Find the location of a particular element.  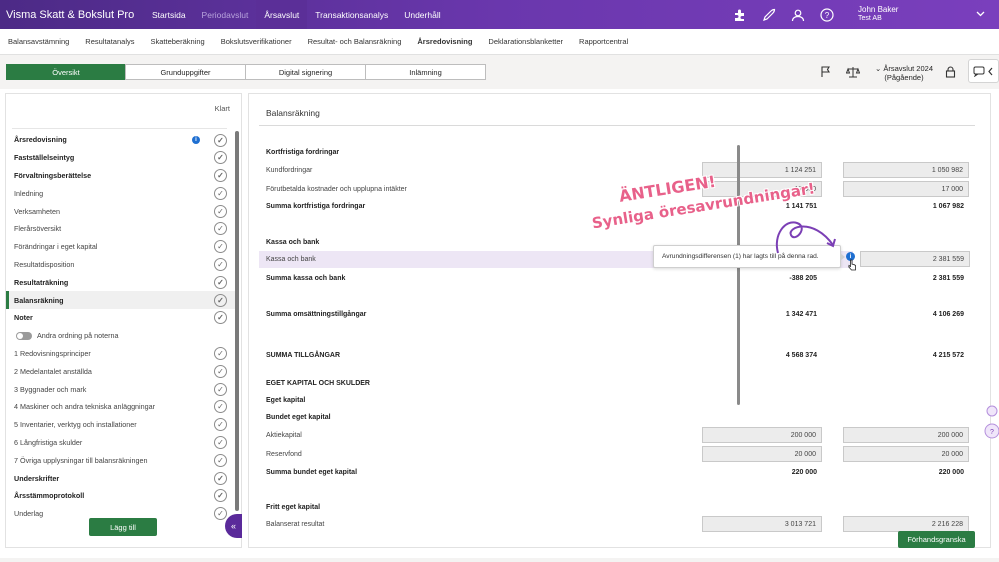

sub-nav-resultatanalys: Resultatanalys is located at coordinates (109, 41).